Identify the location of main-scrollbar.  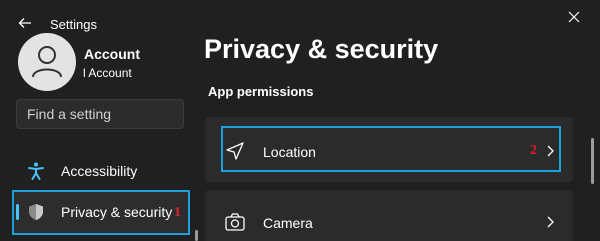
(592, 161).